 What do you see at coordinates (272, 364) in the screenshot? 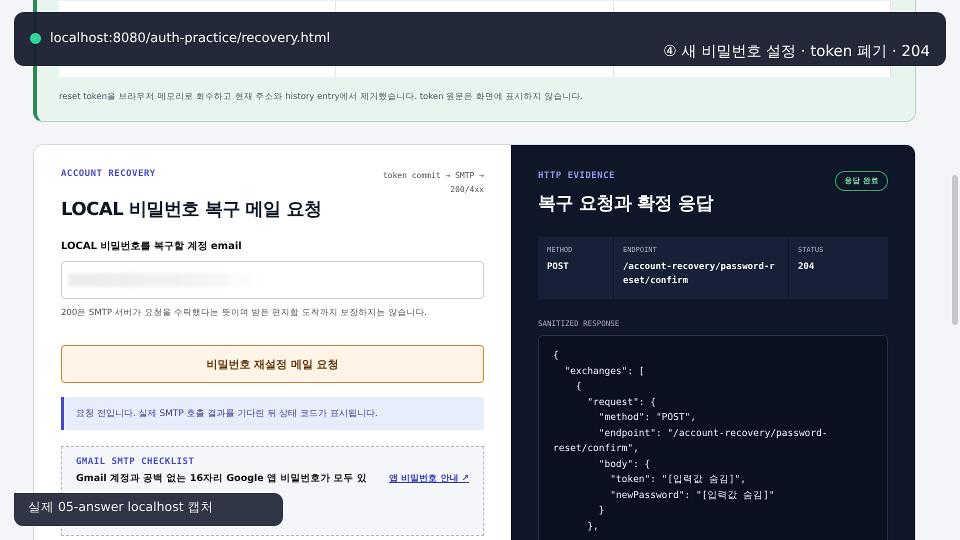
I see `request-email-button: 비밀번호 재설정 메일 요청` at bounding box center [272, 364].